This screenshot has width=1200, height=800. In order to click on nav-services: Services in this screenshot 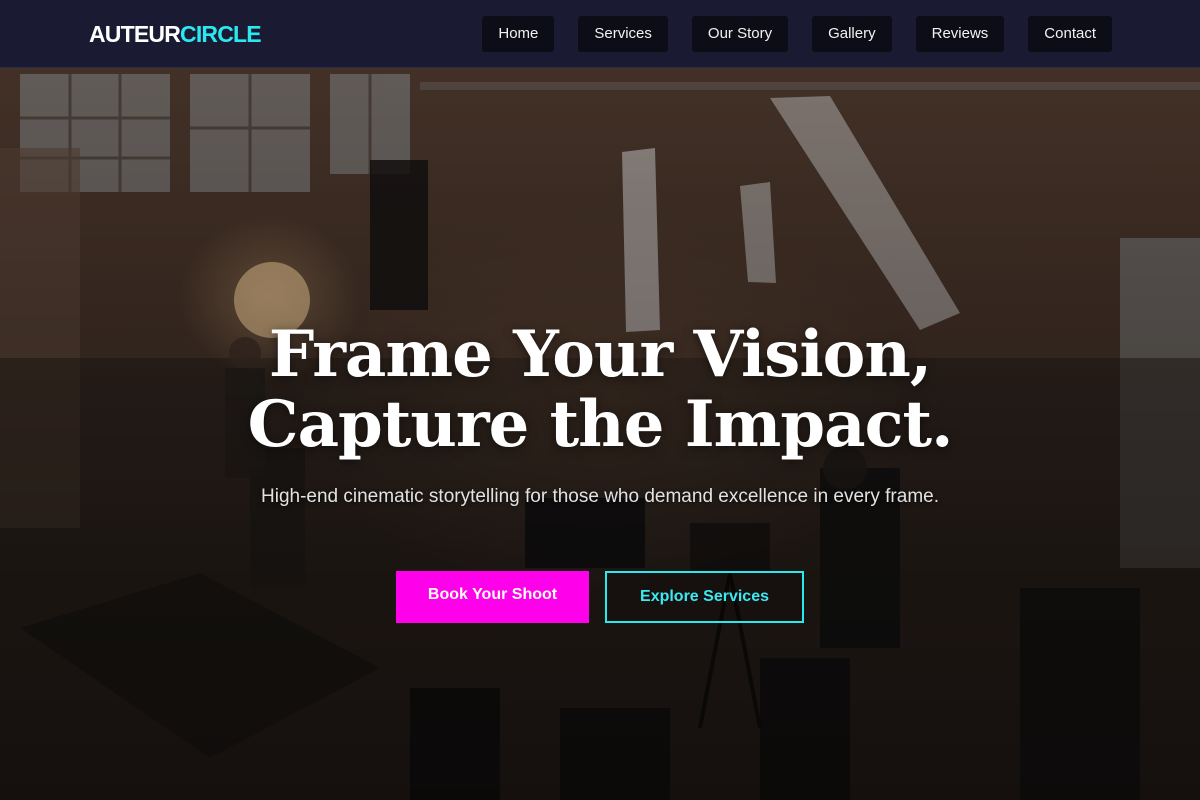, I will do `click(623, 34)`.